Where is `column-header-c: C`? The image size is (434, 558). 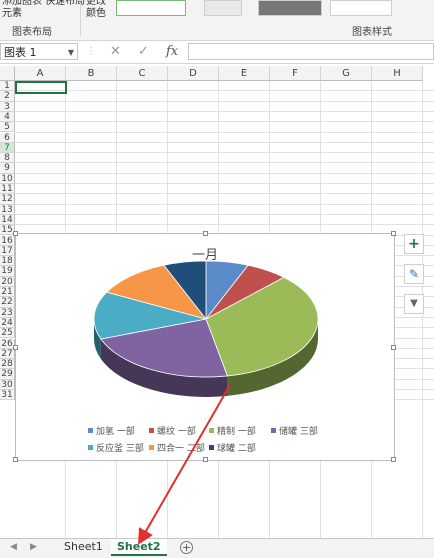
column-header-c: C is located at coordinates (142, 73).